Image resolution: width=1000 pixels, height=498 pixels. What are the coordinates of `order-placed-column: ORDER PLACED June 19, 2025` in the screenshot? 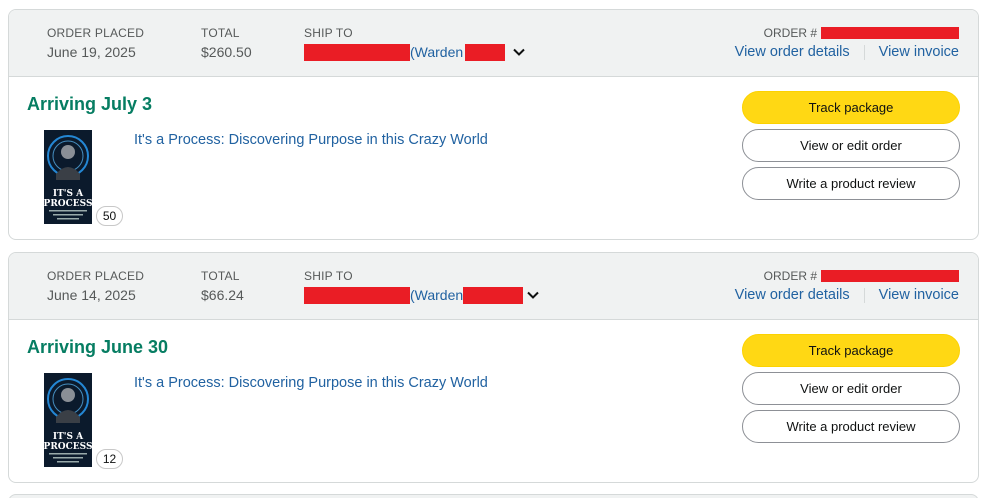 It's located at (95, 44).